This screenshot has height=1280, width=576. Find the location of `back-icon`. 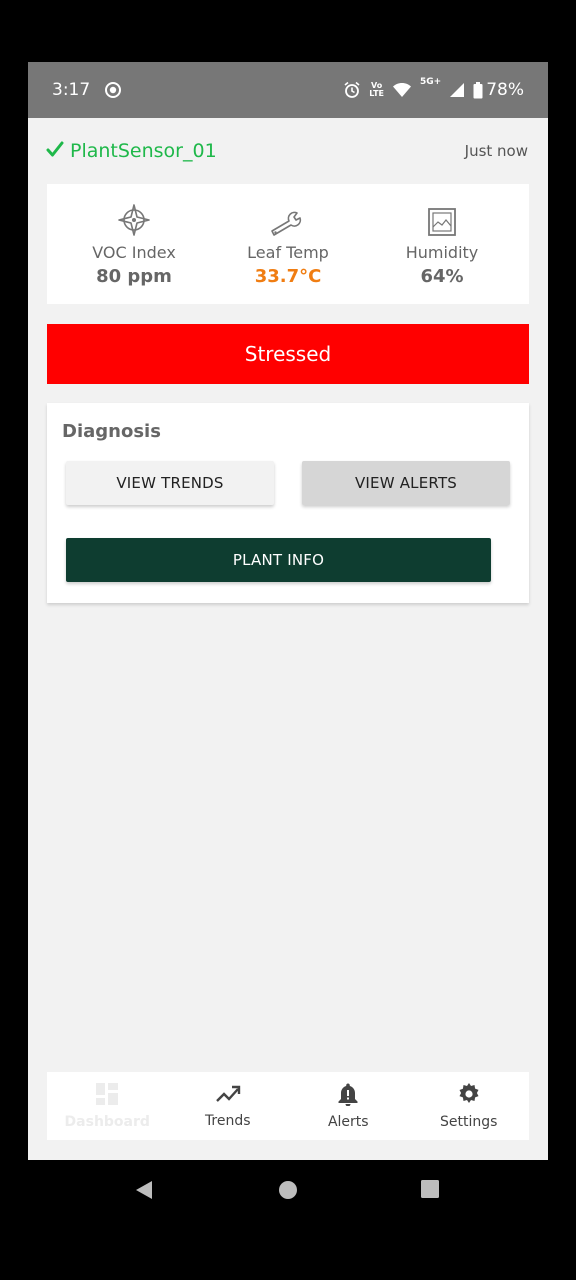

back-icon is located at coordinates (144, 1192).